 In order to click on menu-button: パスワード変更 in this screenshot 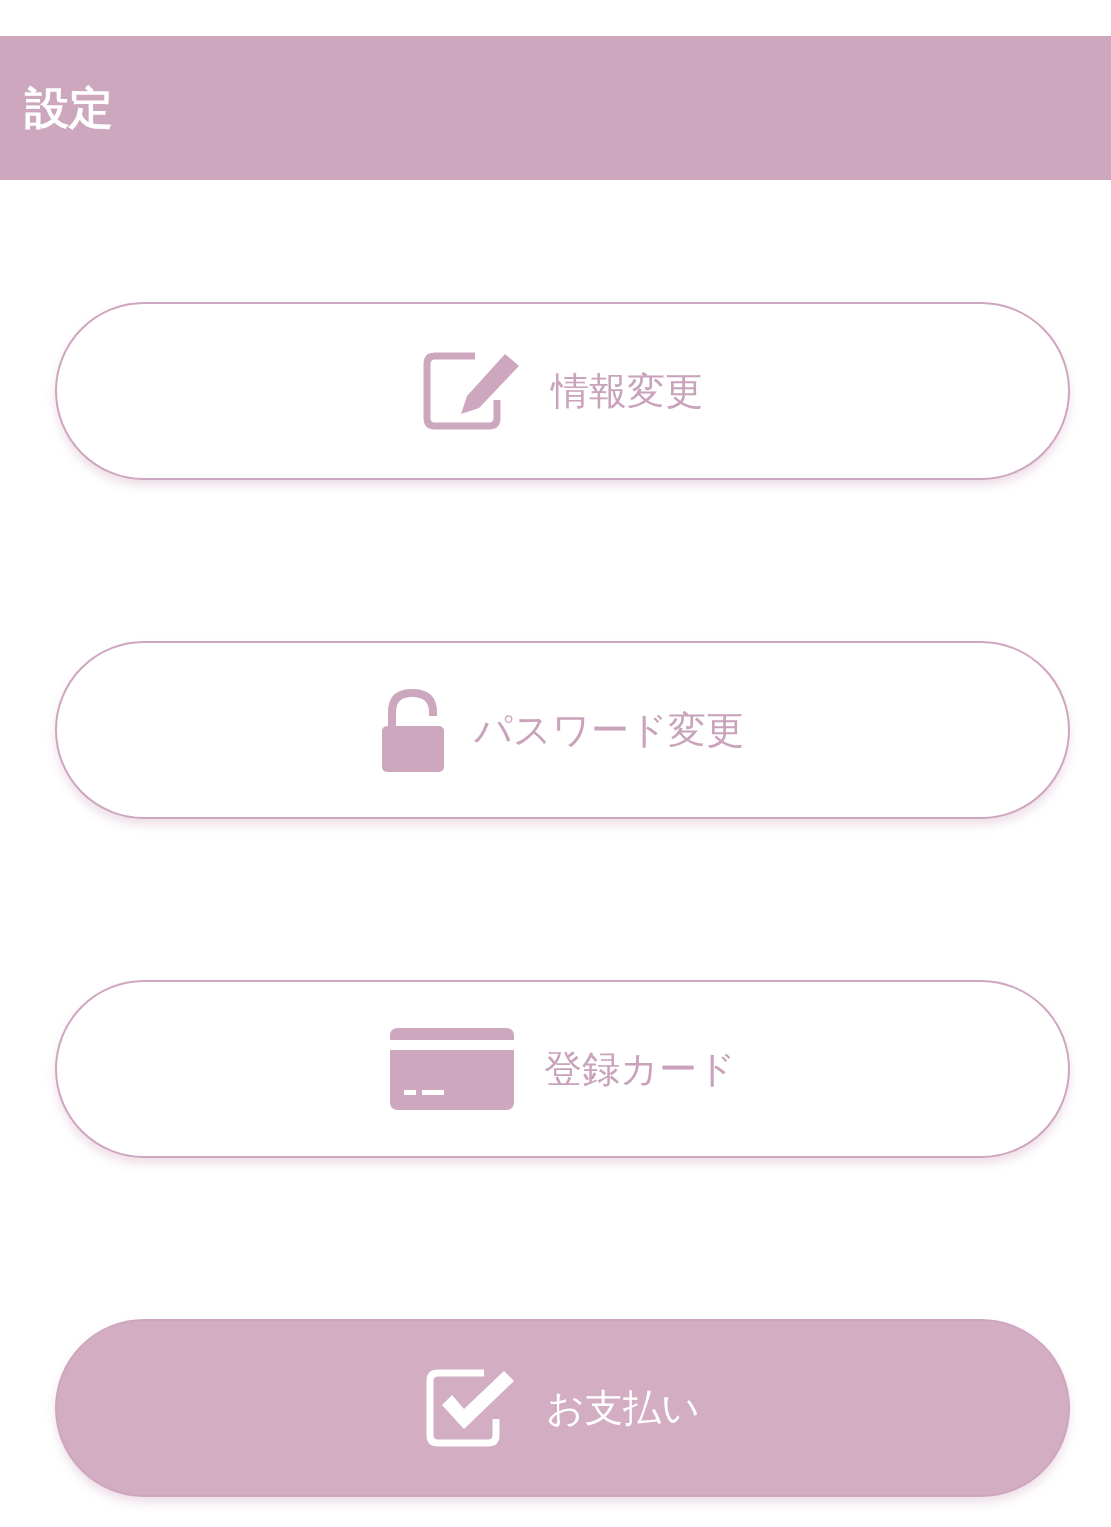, I will do `click(562, 730)`.